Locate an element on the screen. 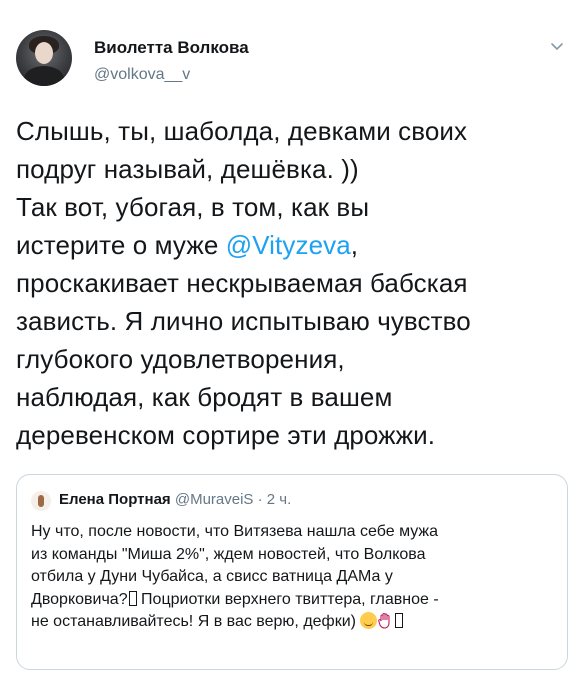 This screenshot has height=680, width=584. quote-author-name: Елена Портная is located at coordinates (115, 499).